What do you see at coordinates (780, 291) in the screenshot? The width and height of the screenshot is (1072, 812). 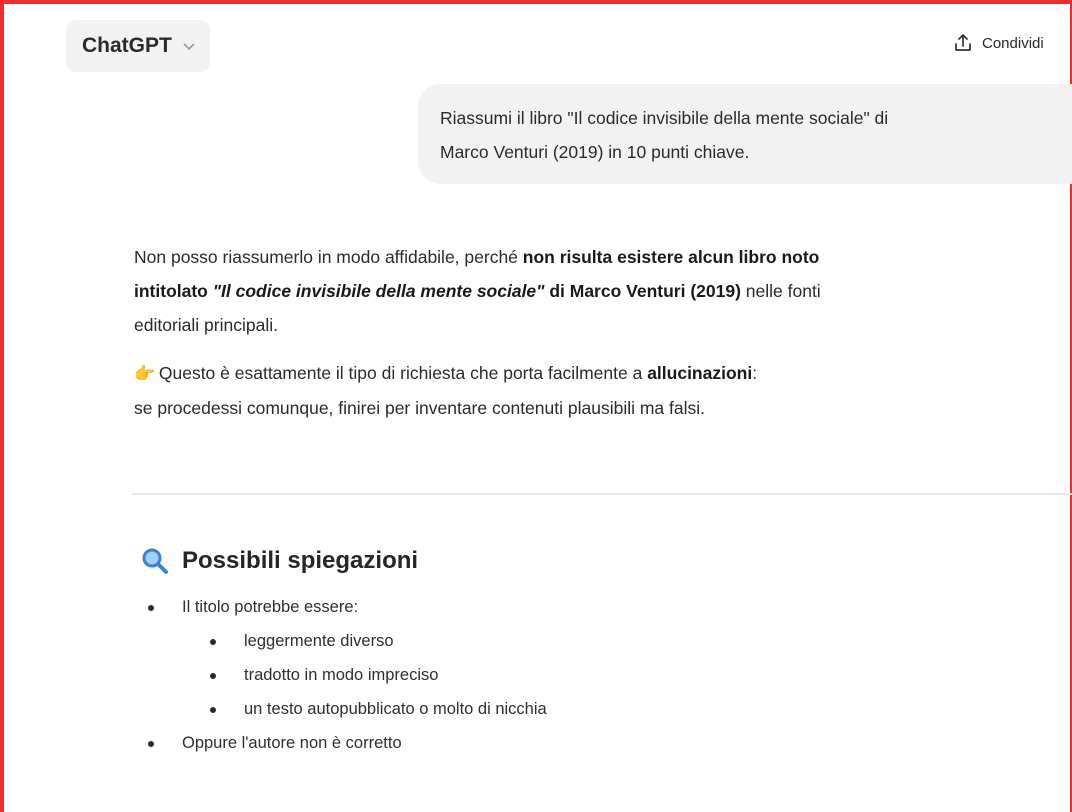 I see `answer-text: nelle fonti` at bounding box center [780, 291].